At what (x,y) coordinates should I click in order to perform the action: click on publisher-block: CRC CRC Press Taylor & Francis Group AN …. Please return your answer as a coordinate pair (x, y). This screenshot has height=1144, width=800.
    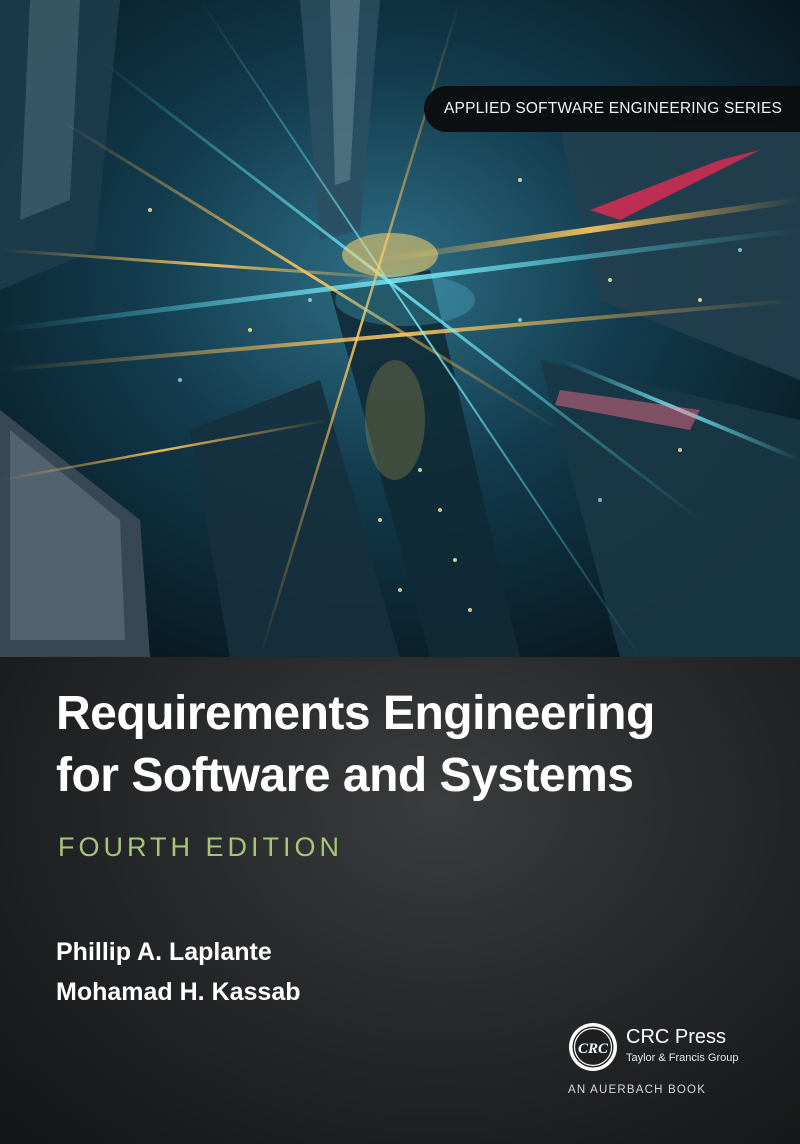
    Looking at the image, I should click on (668, 1072).